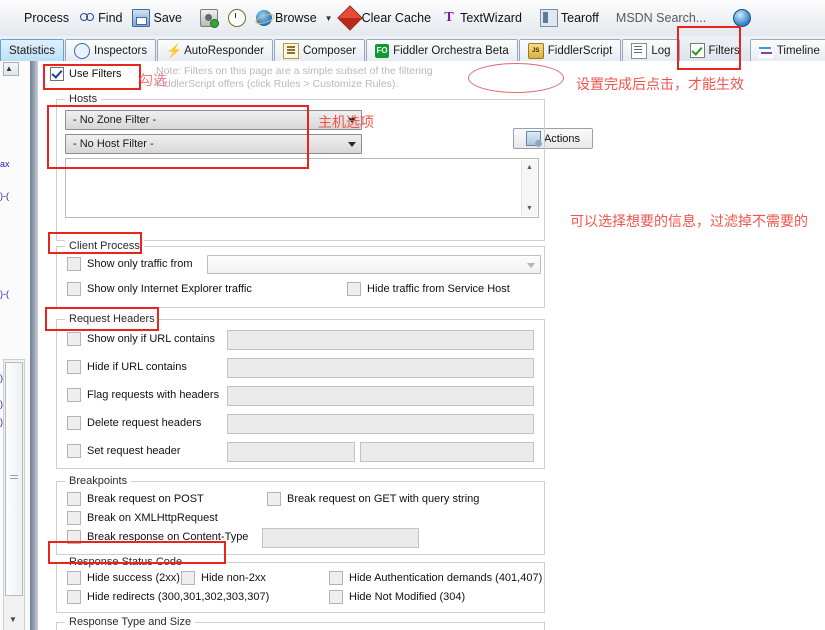  What do you see at coordinates (98, 481) in the screenshot?
I see `breakpoints-group-title: Breakpoints` at bounding box center [98, 481].